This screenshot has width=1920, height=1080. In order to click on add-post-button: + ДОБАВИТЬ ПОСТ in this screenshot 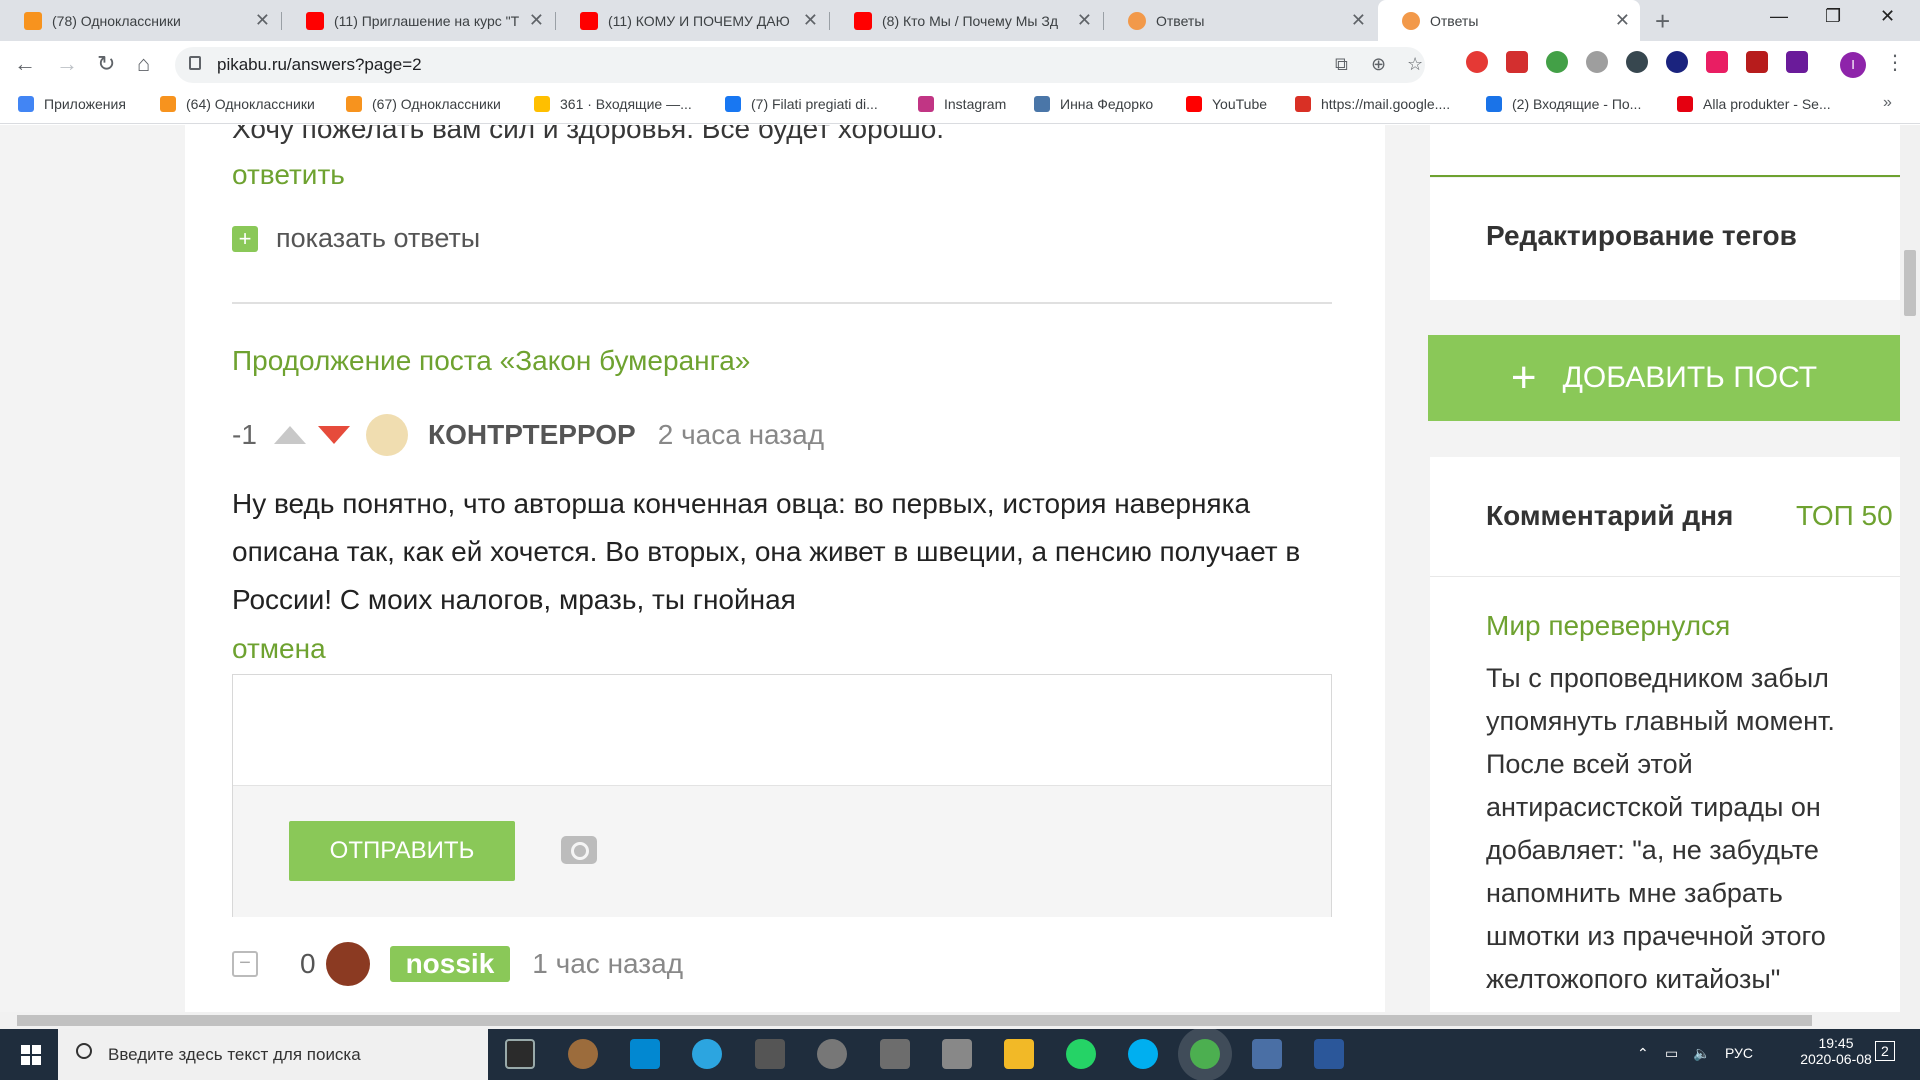, I will do `click(1664, 378)`.